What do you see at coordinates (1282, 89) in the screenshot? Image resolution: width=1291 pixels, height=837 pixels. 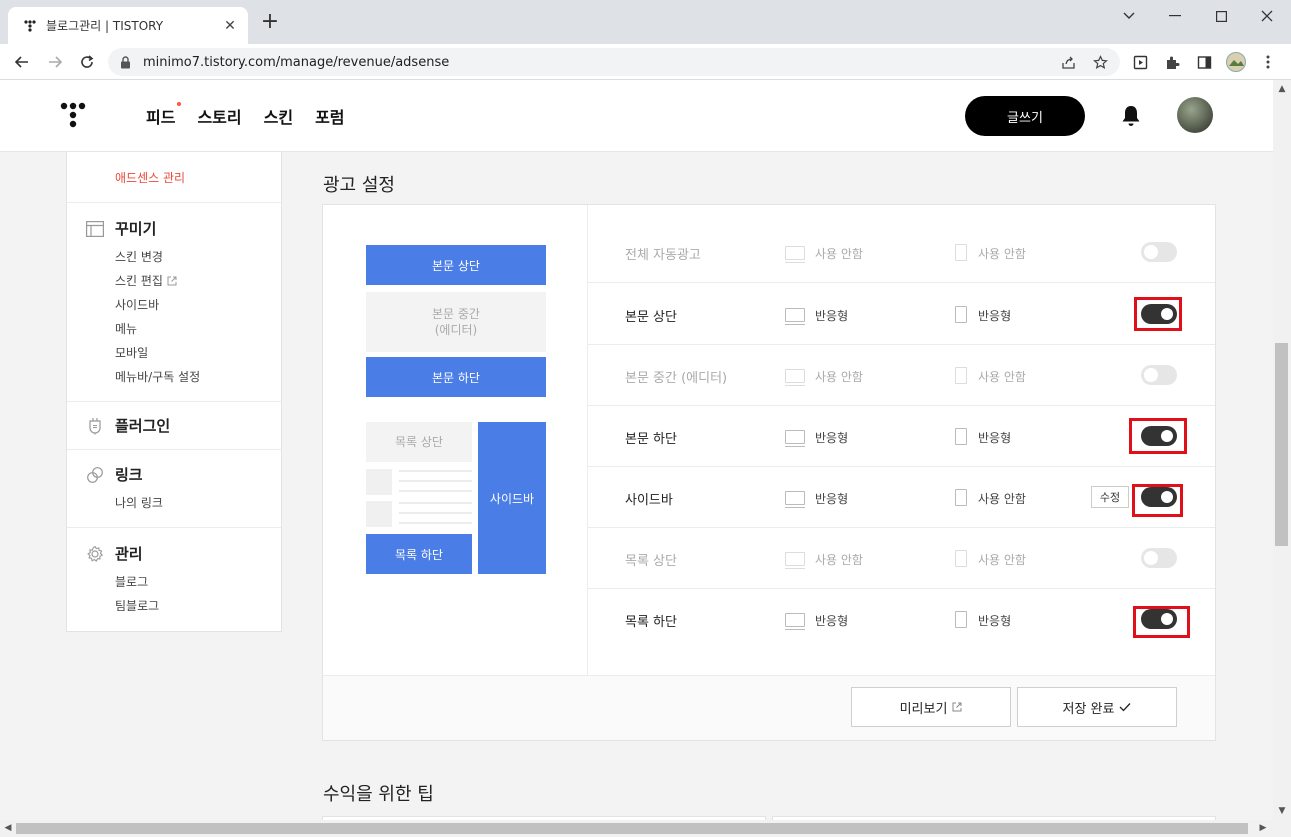 I see `scroll-up-arrow-icon: ▲` at bounding box center [1282, 89].